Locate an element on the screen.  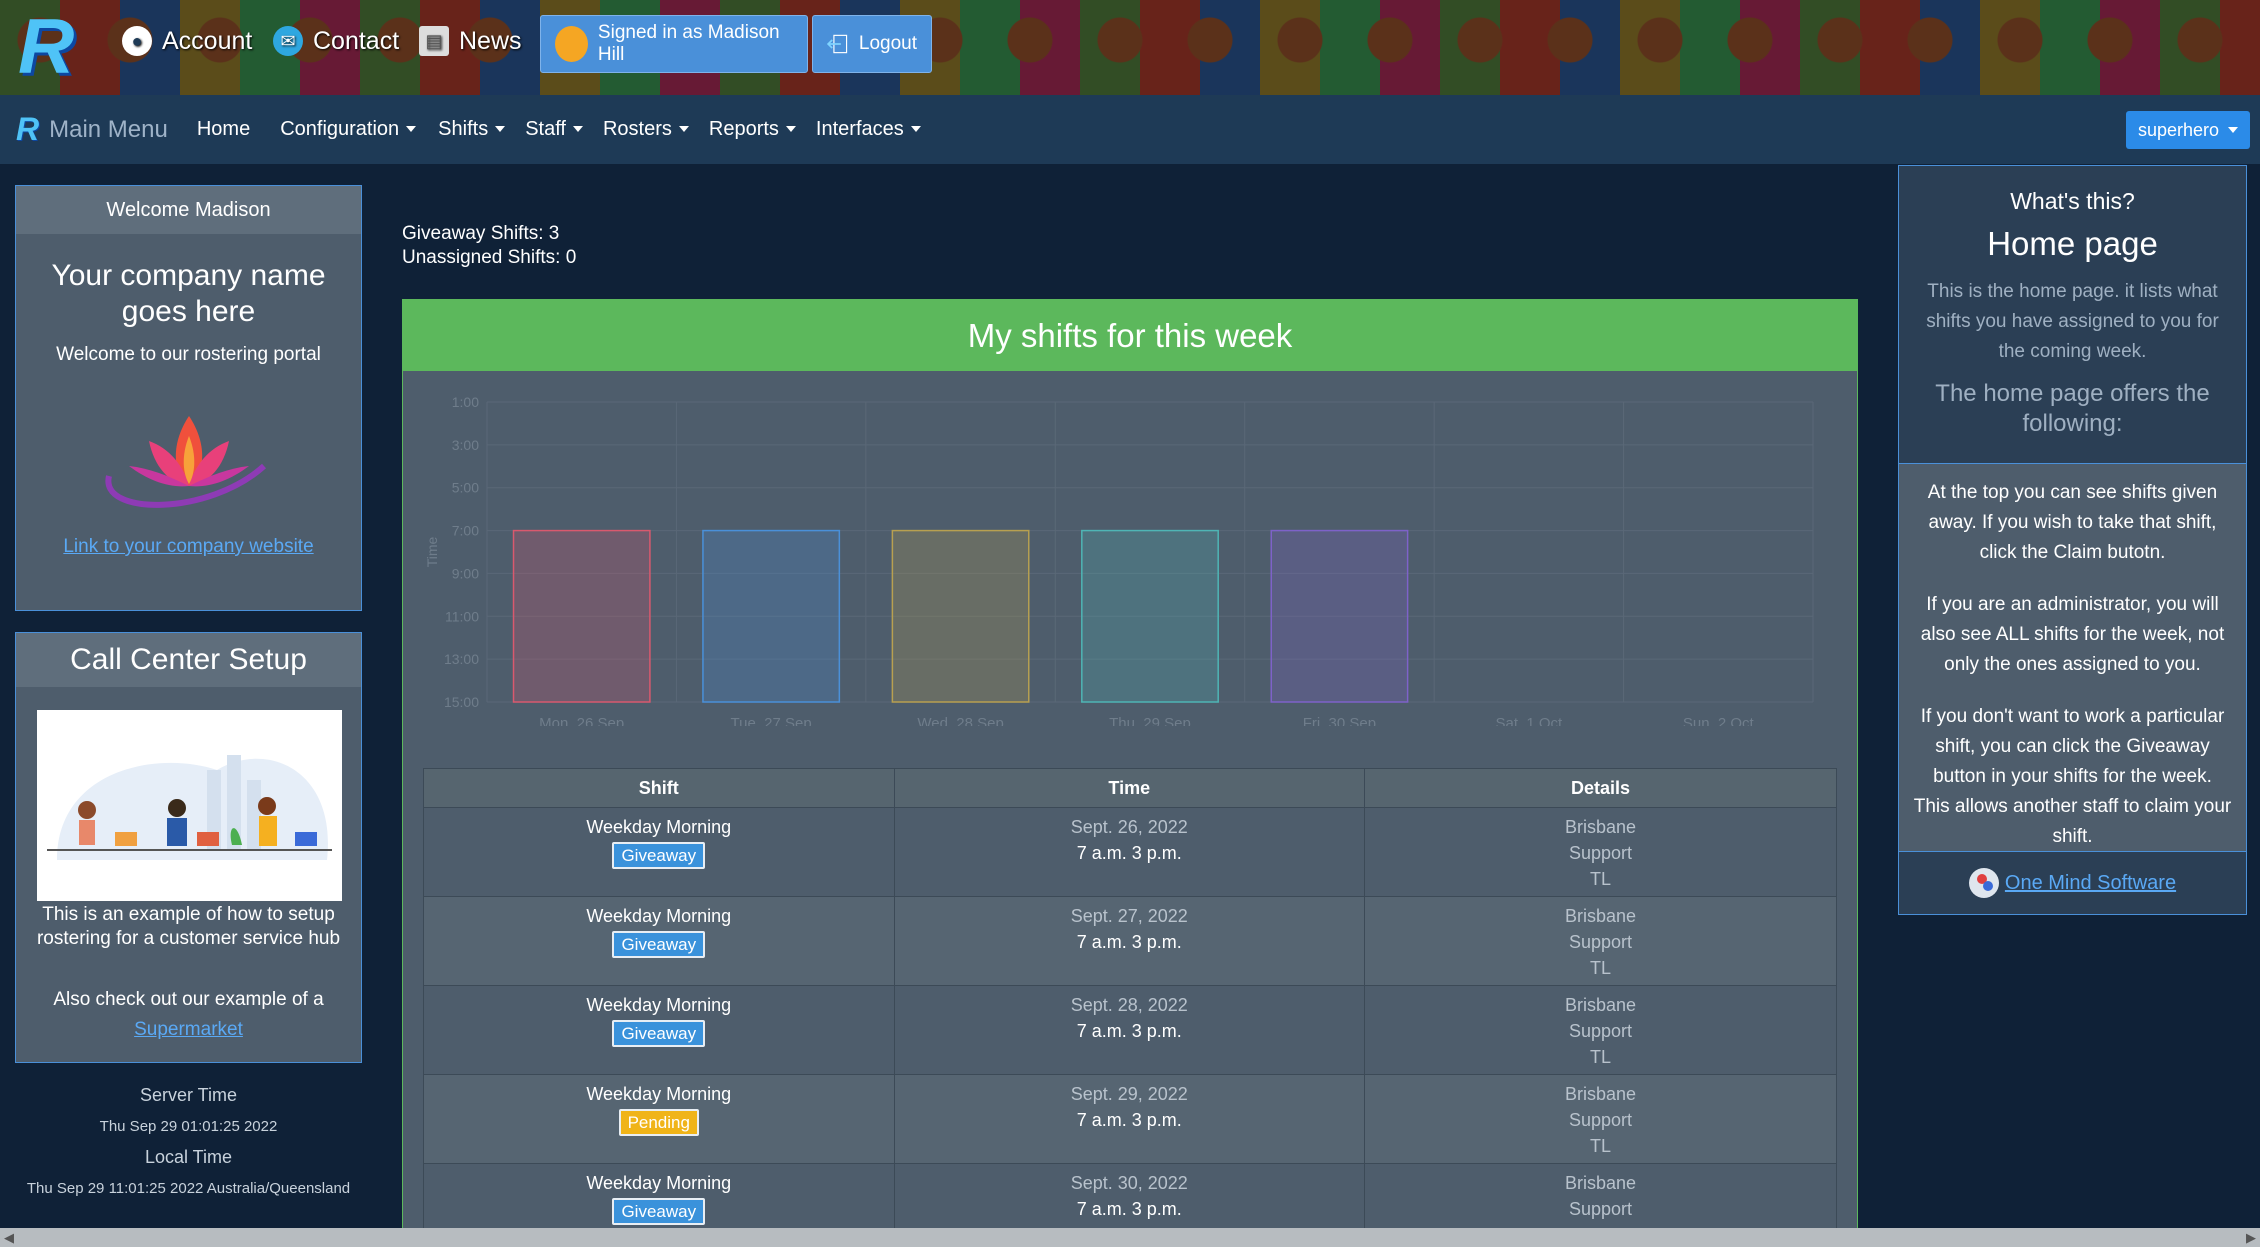
chart-y-tick: 7:00 is located at coordinates (465, 531).